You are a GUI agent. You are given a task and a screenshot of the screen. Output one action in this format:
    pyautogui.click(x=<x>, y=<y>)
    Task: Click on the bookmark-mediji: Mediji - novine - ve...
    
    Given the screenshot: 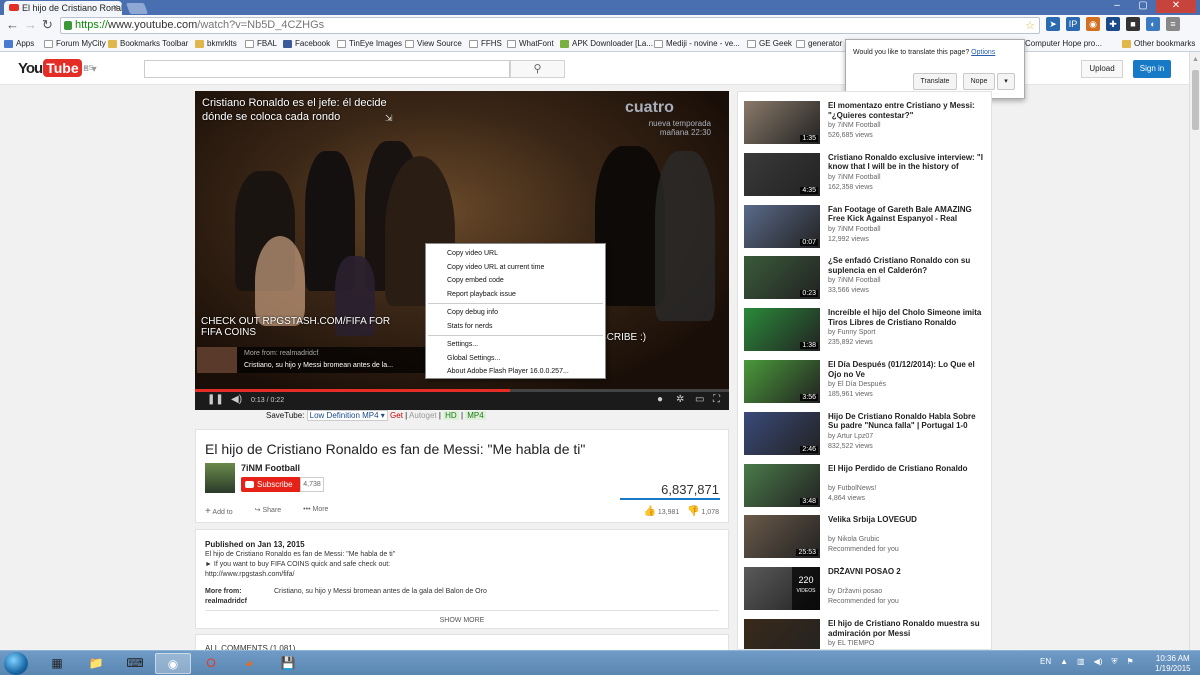 What is the action you would take?
    pyautogui.click(x=697, y=43)
    